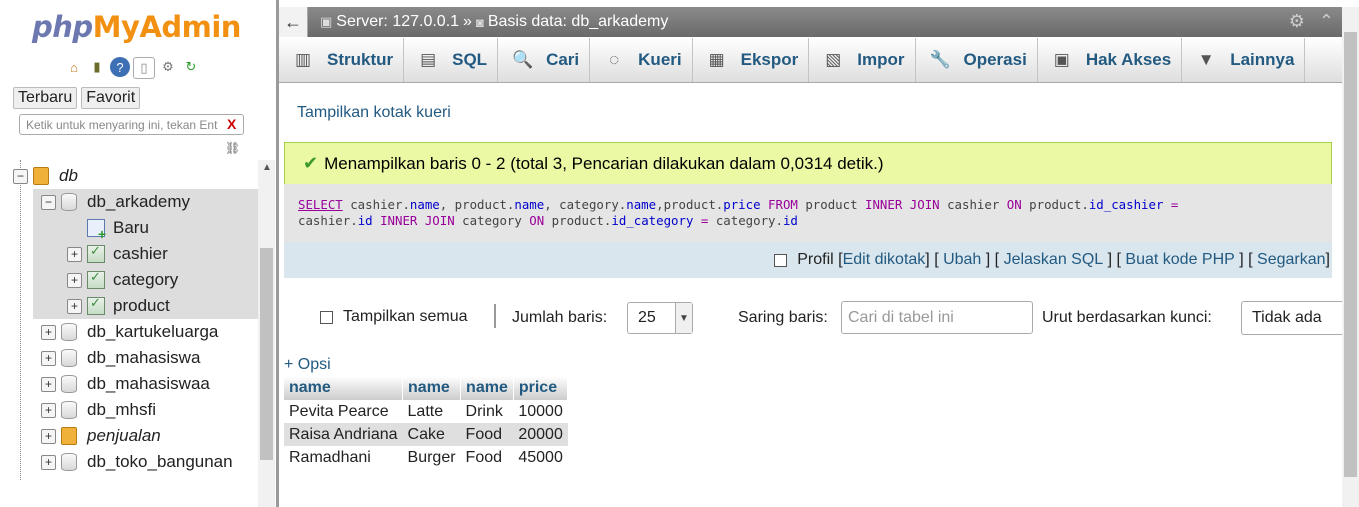 The image size is (1359, 507). Describe the element at coordinates (397, 22) in the screenshot. I see `breadcrumb-server: Server: 127.0.0.1` at that location.